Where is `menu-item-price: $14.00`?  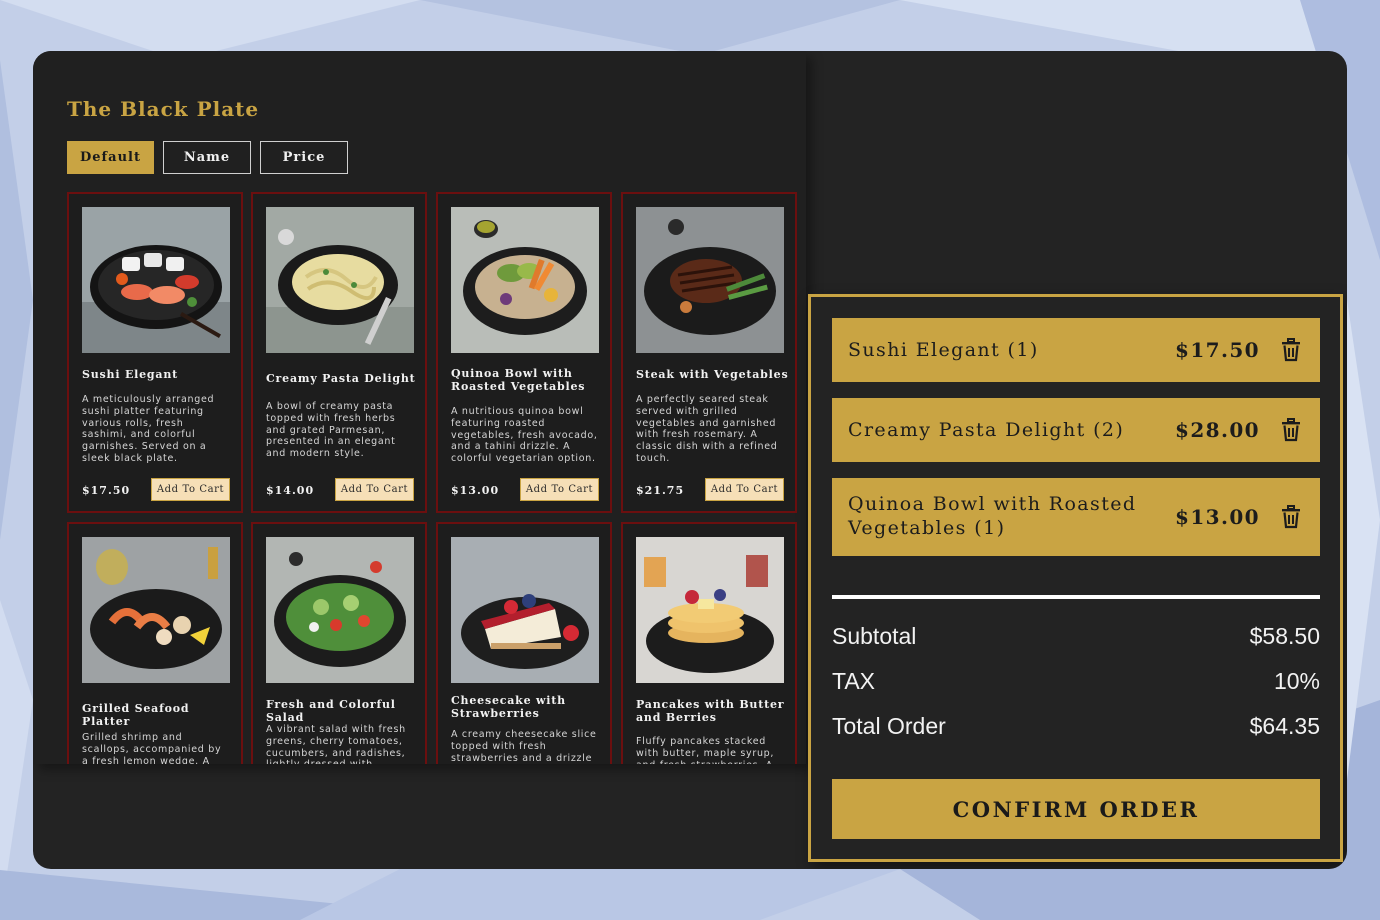 menu-item-price: $14.00 is located at coordinates (290, 490).